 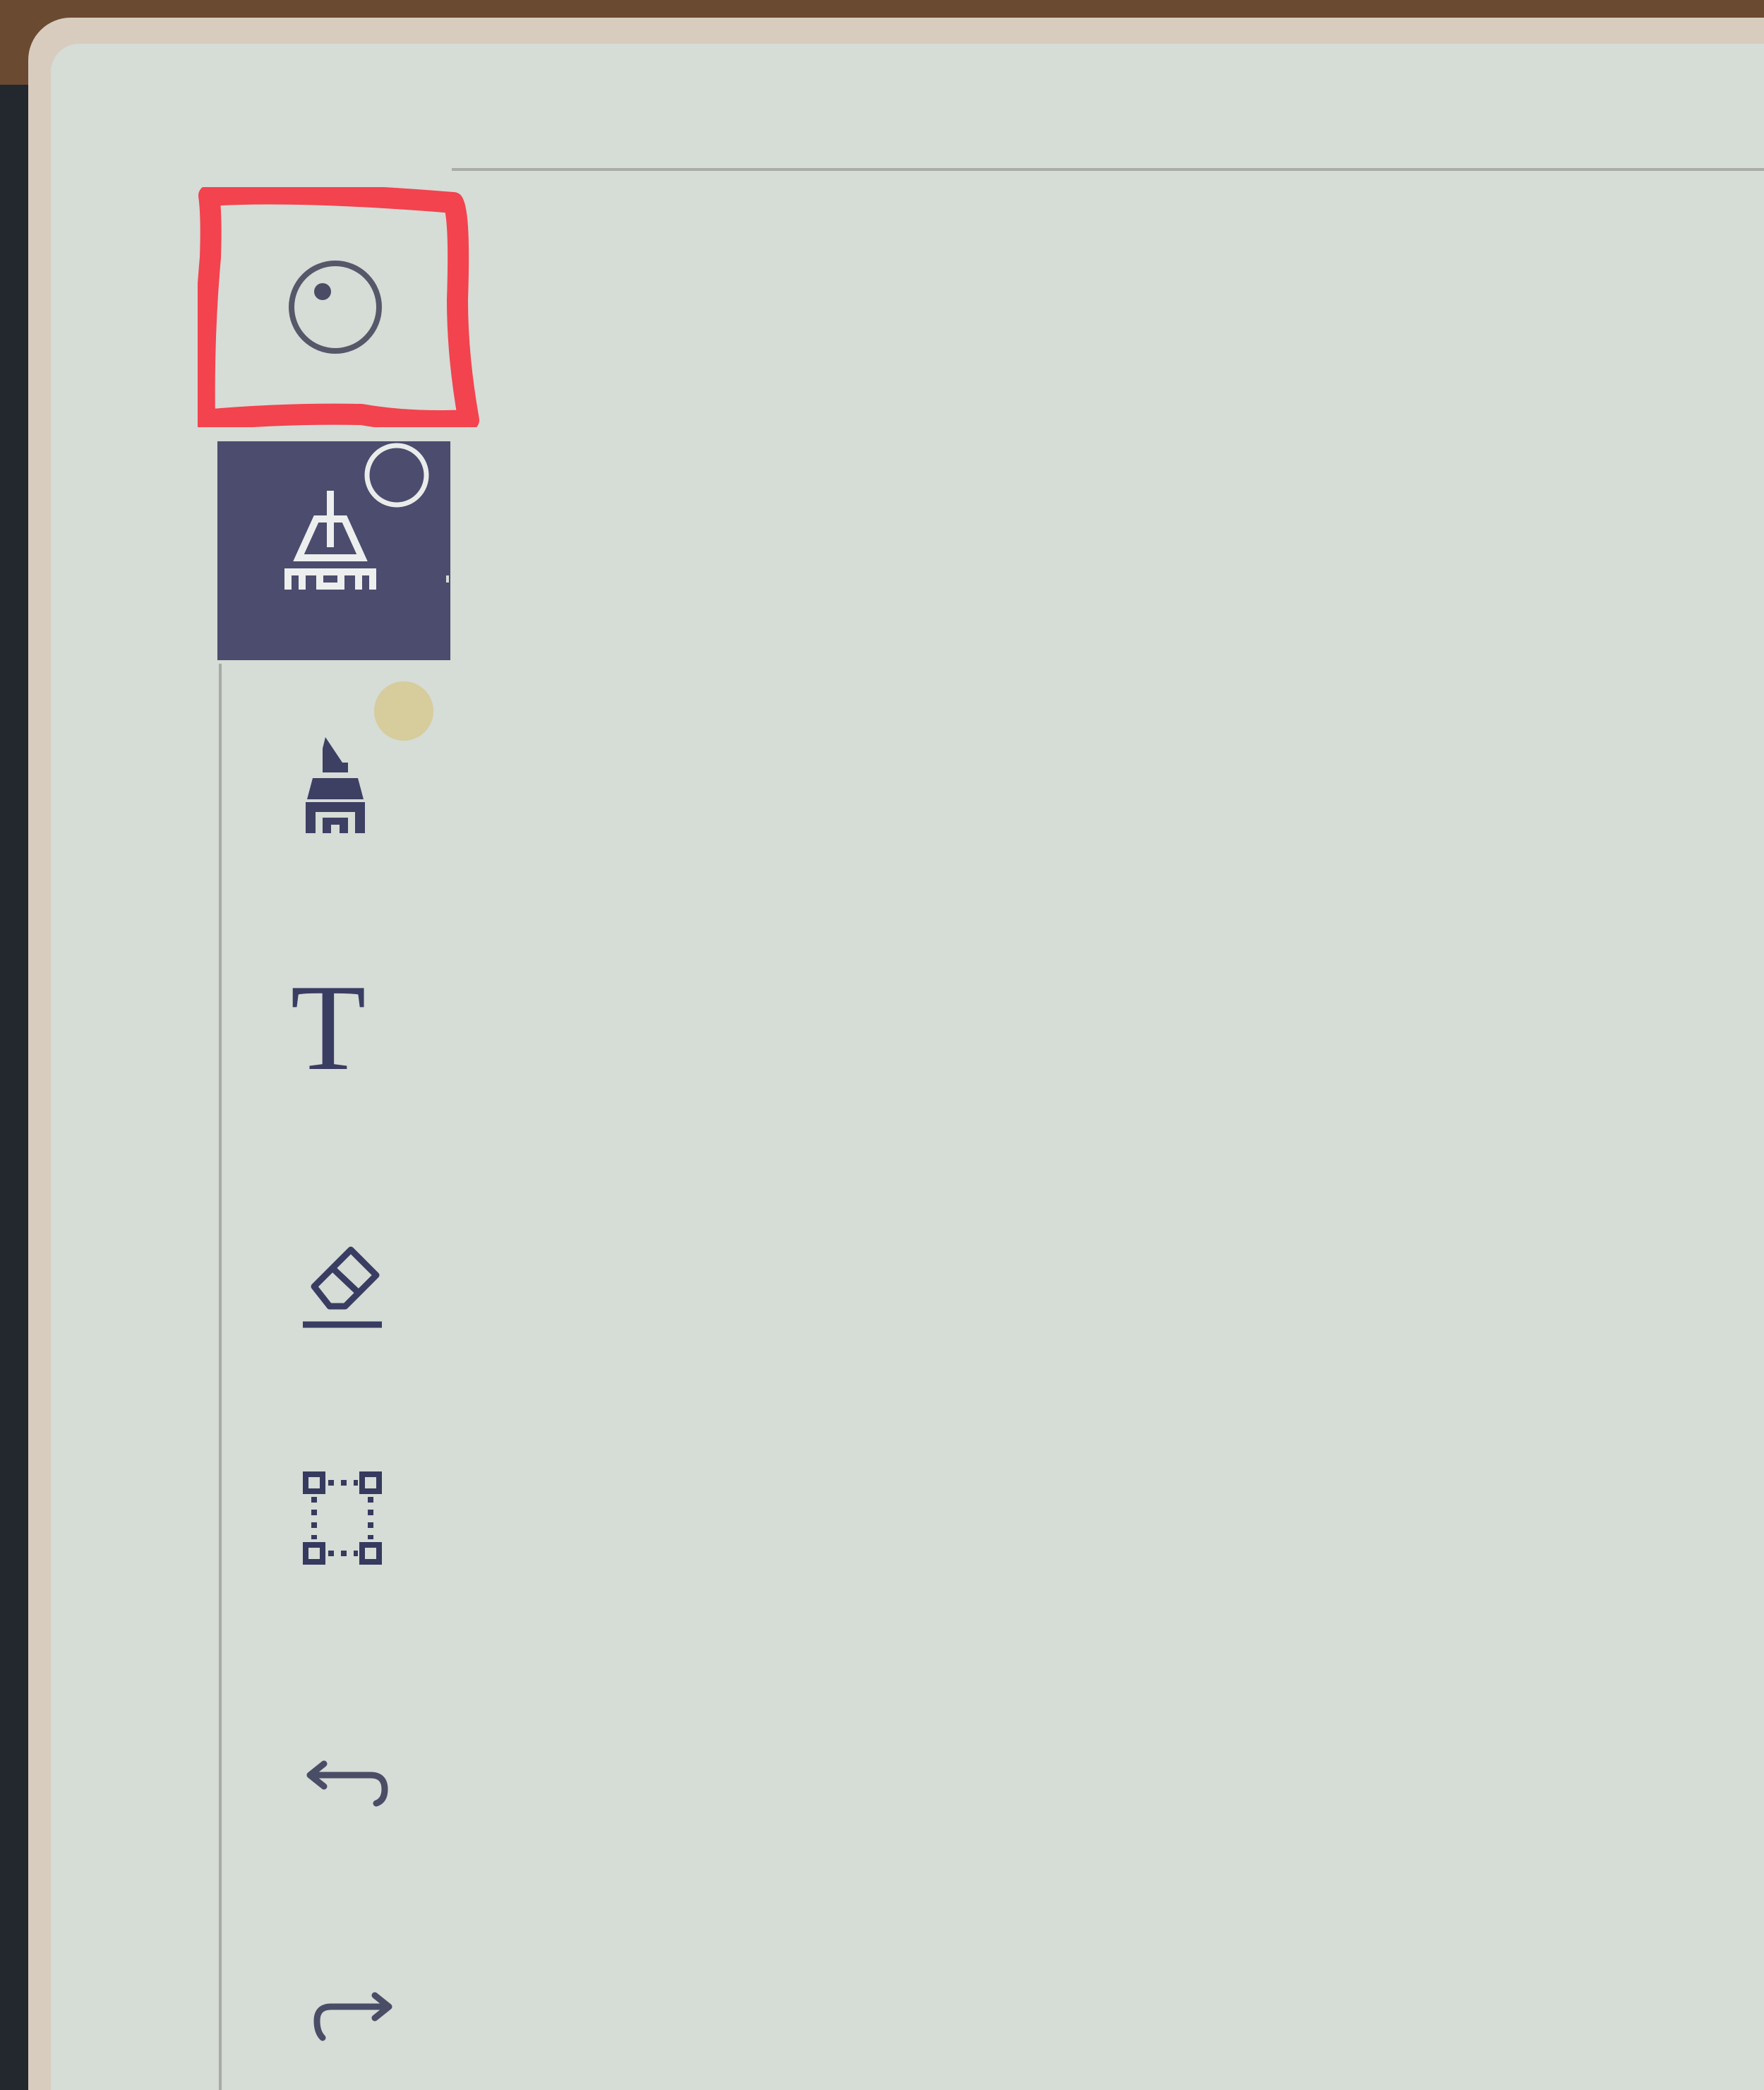 What do you see at coordinates (221, 1377) in the screenshot?
I see `toolbar-edge-divider` at bounding box center [221, 1377].